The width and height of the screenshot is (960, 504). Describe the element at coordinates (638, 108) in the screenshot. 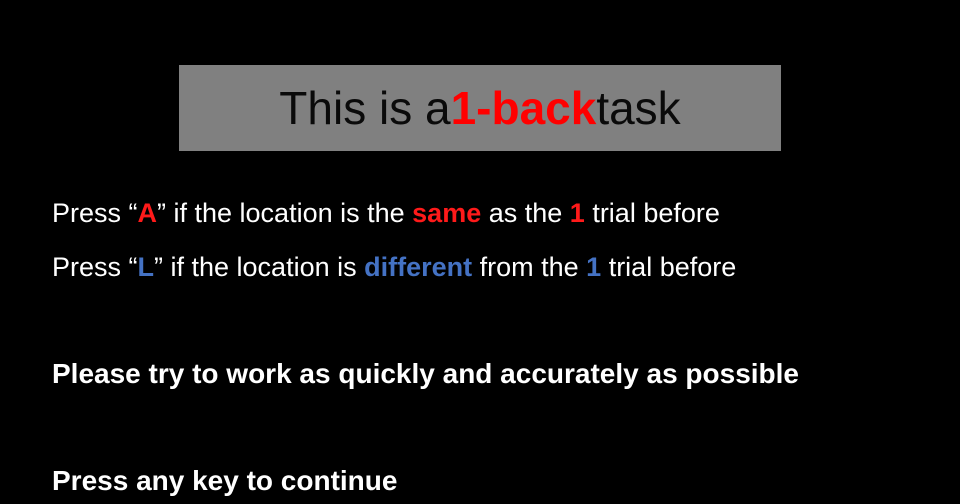

I see `title-suffix: task` at that location.